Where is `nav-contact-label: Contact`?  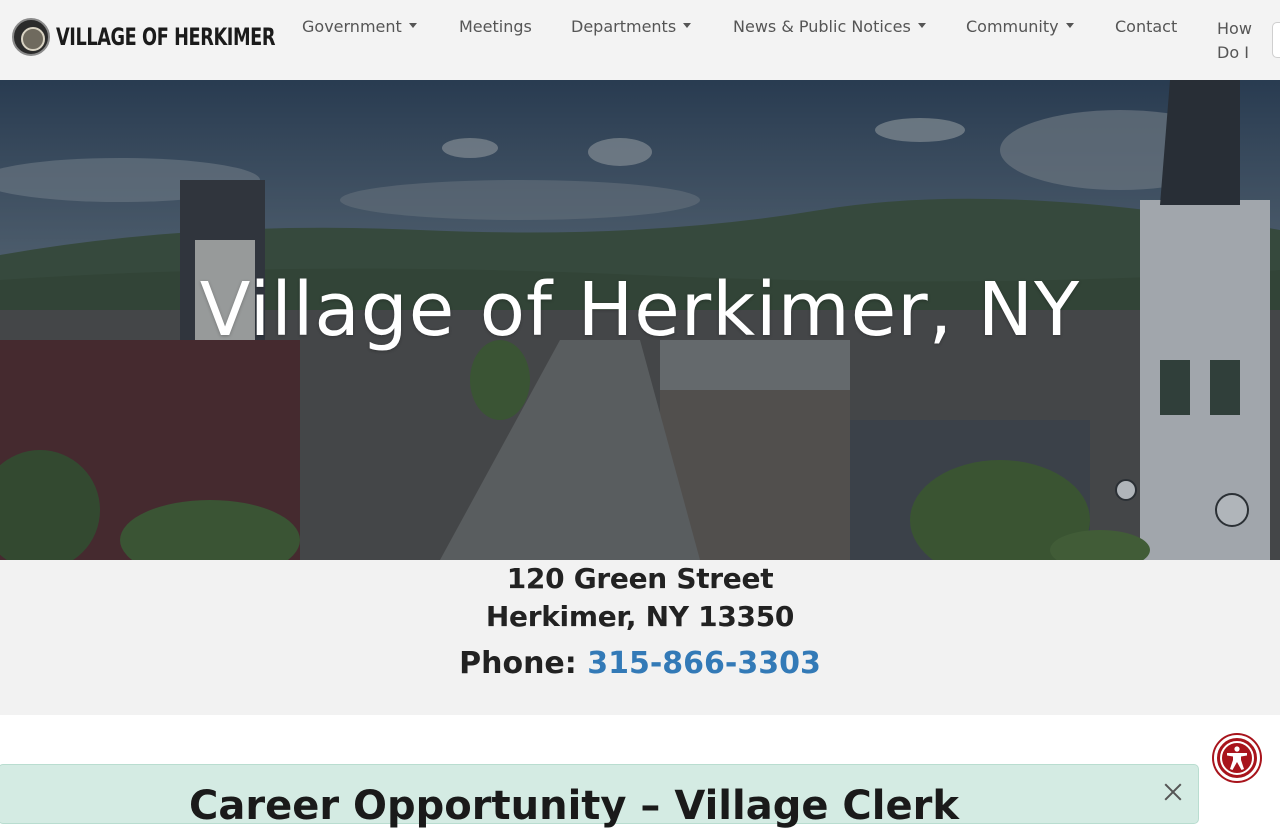 nav-contact-label: Contact is located at coordinates (1146, 26).